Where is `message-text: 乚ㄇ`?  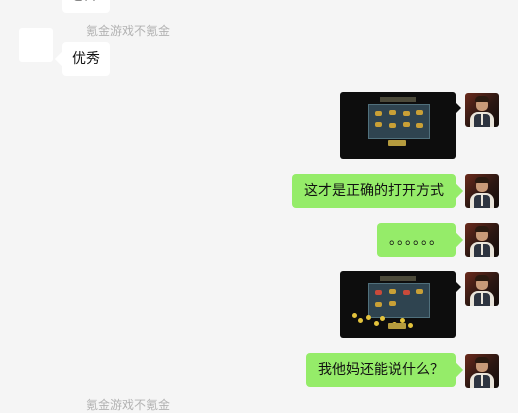 message-text: 乚ㄇ is located at coordinates (84, 1).